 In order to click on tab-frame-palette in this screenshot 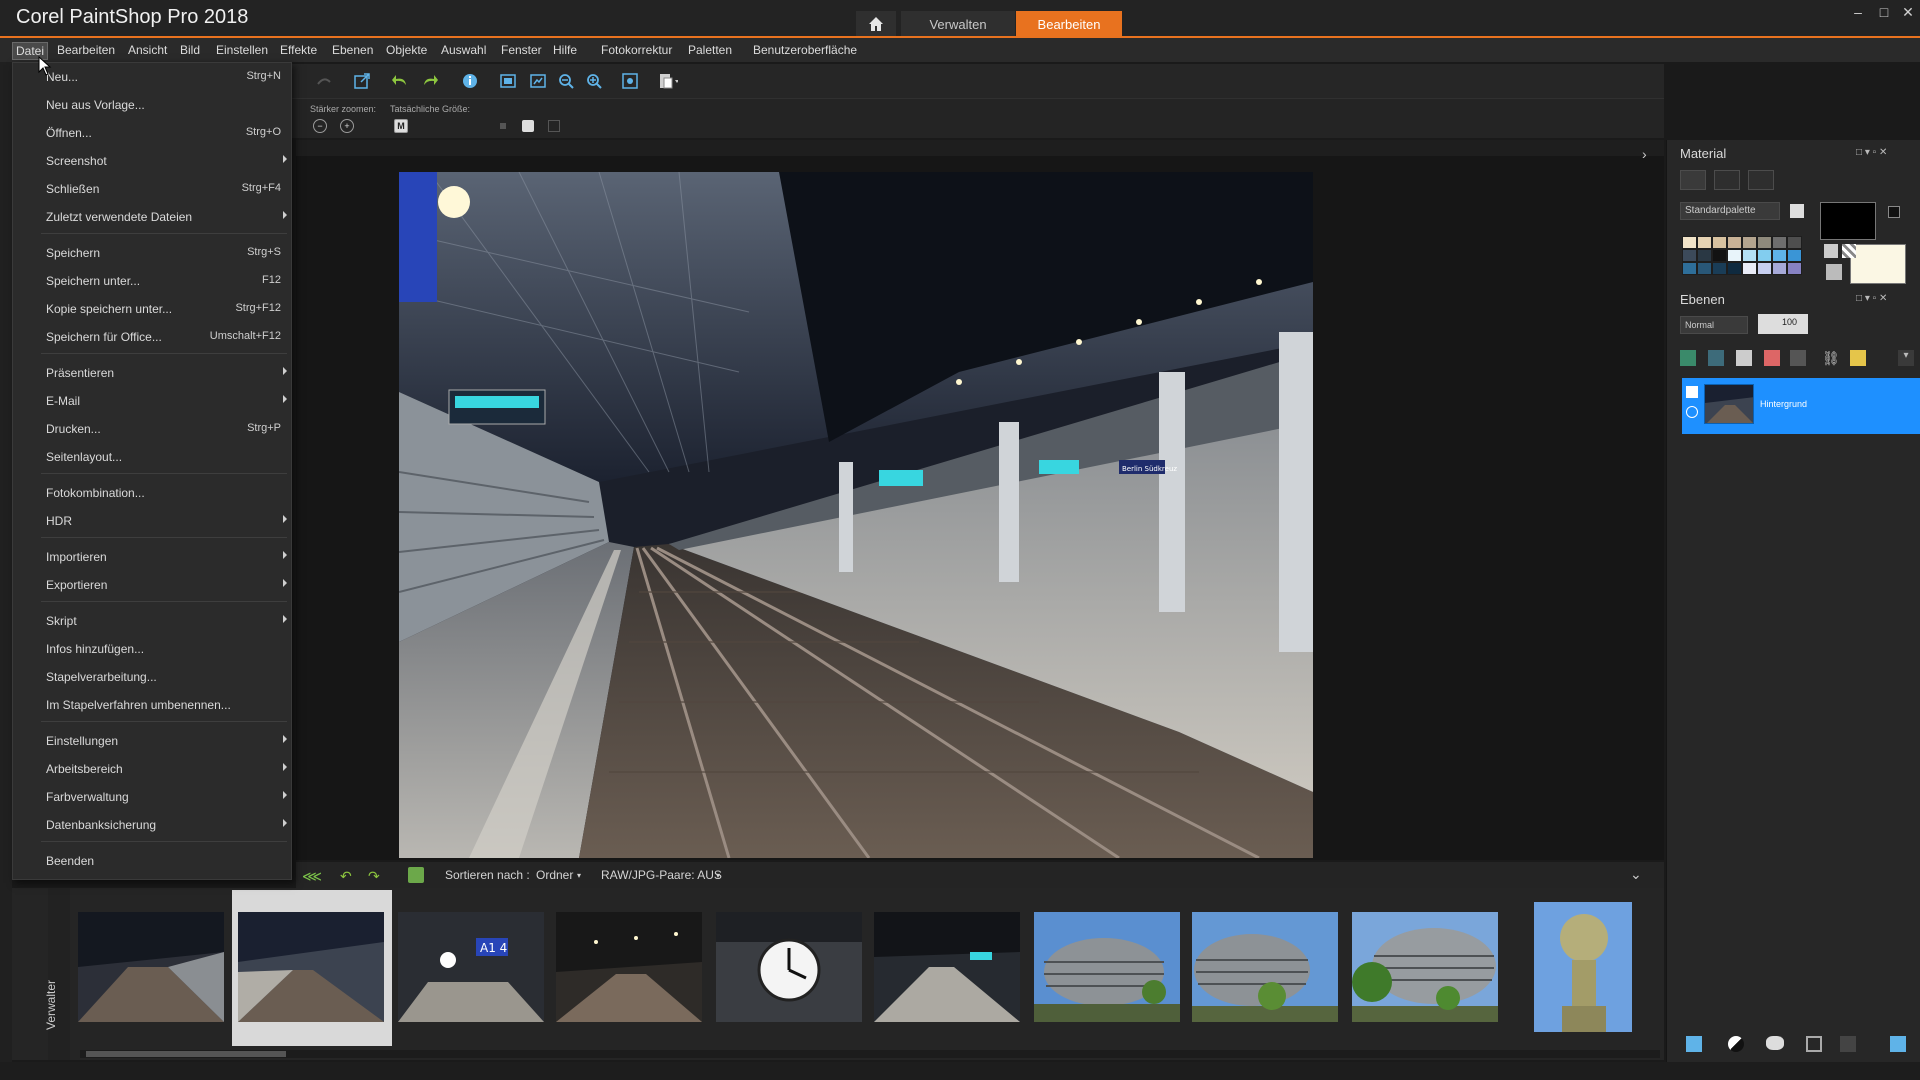, I will do `click(1693, 180)`.